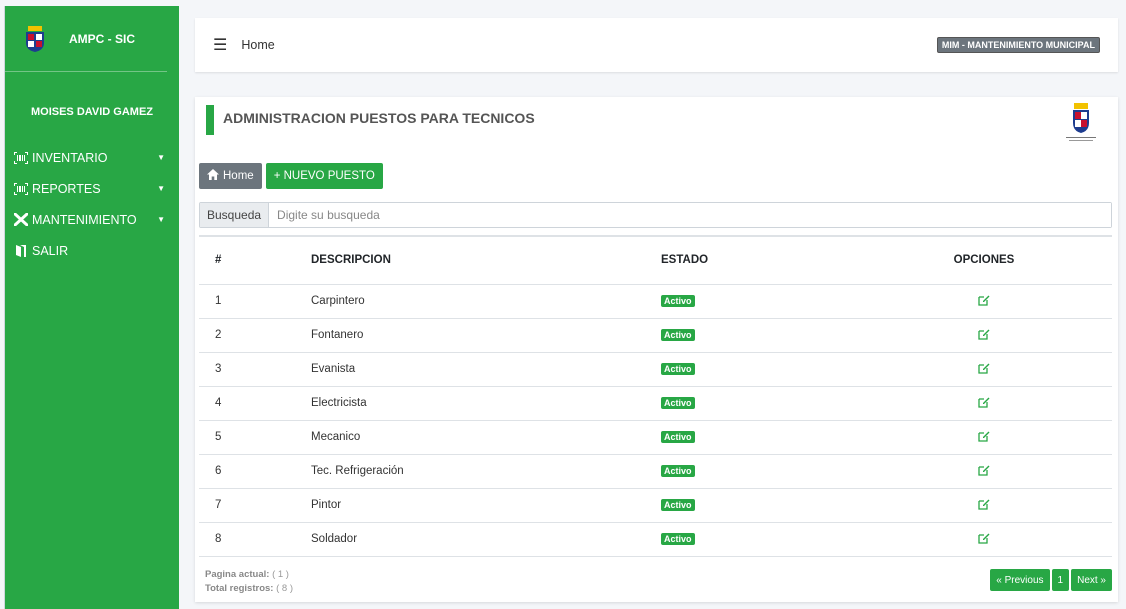 The height and width of the screenshot is (609, 1126). I want to click on sidebar-item-inventario: INVENTARIO ▼, so click(92, 157).